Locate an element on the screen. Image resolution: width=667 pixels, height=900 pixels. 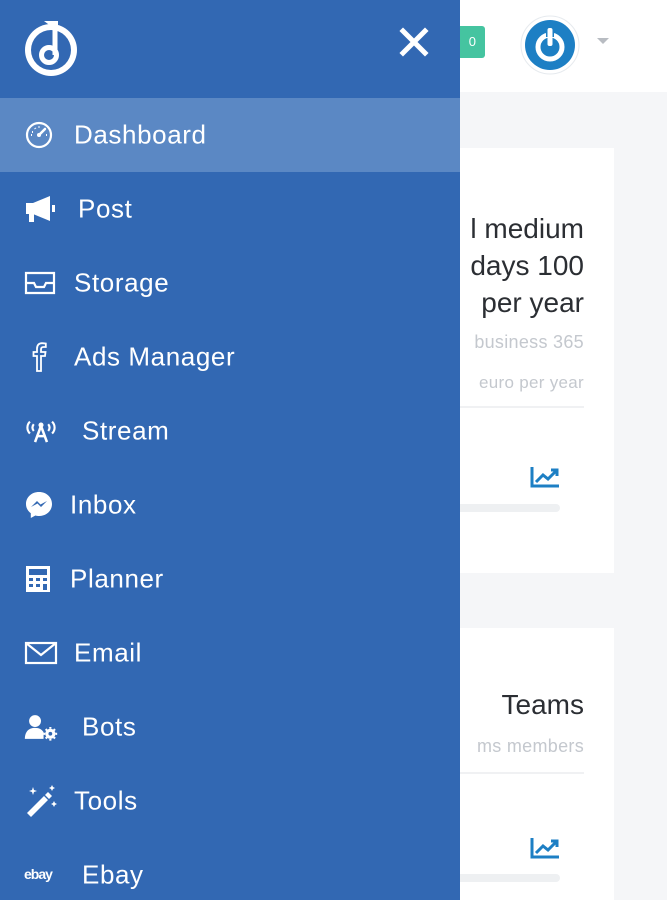
plan-subtitle: business 365 is located at coordinates (529, 342).